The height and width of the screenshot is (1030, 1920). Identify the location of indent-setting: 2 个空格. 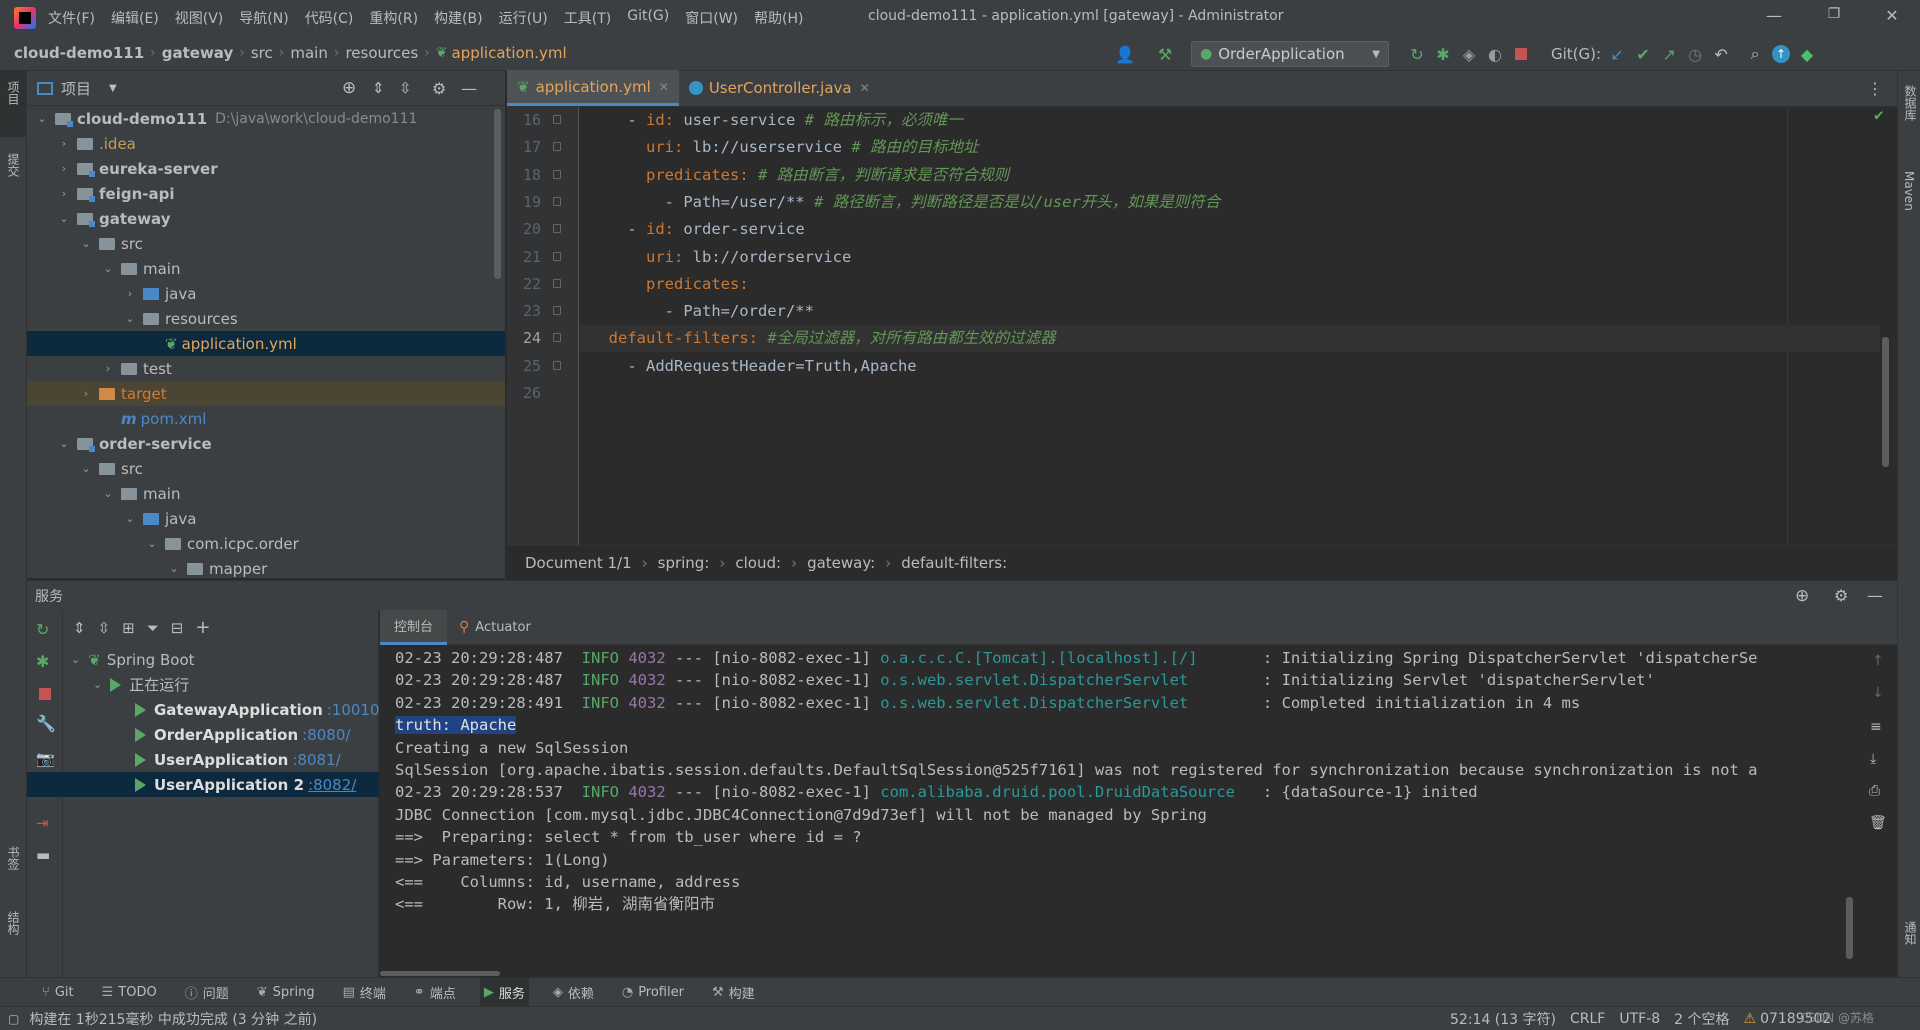
(1701, 1019).